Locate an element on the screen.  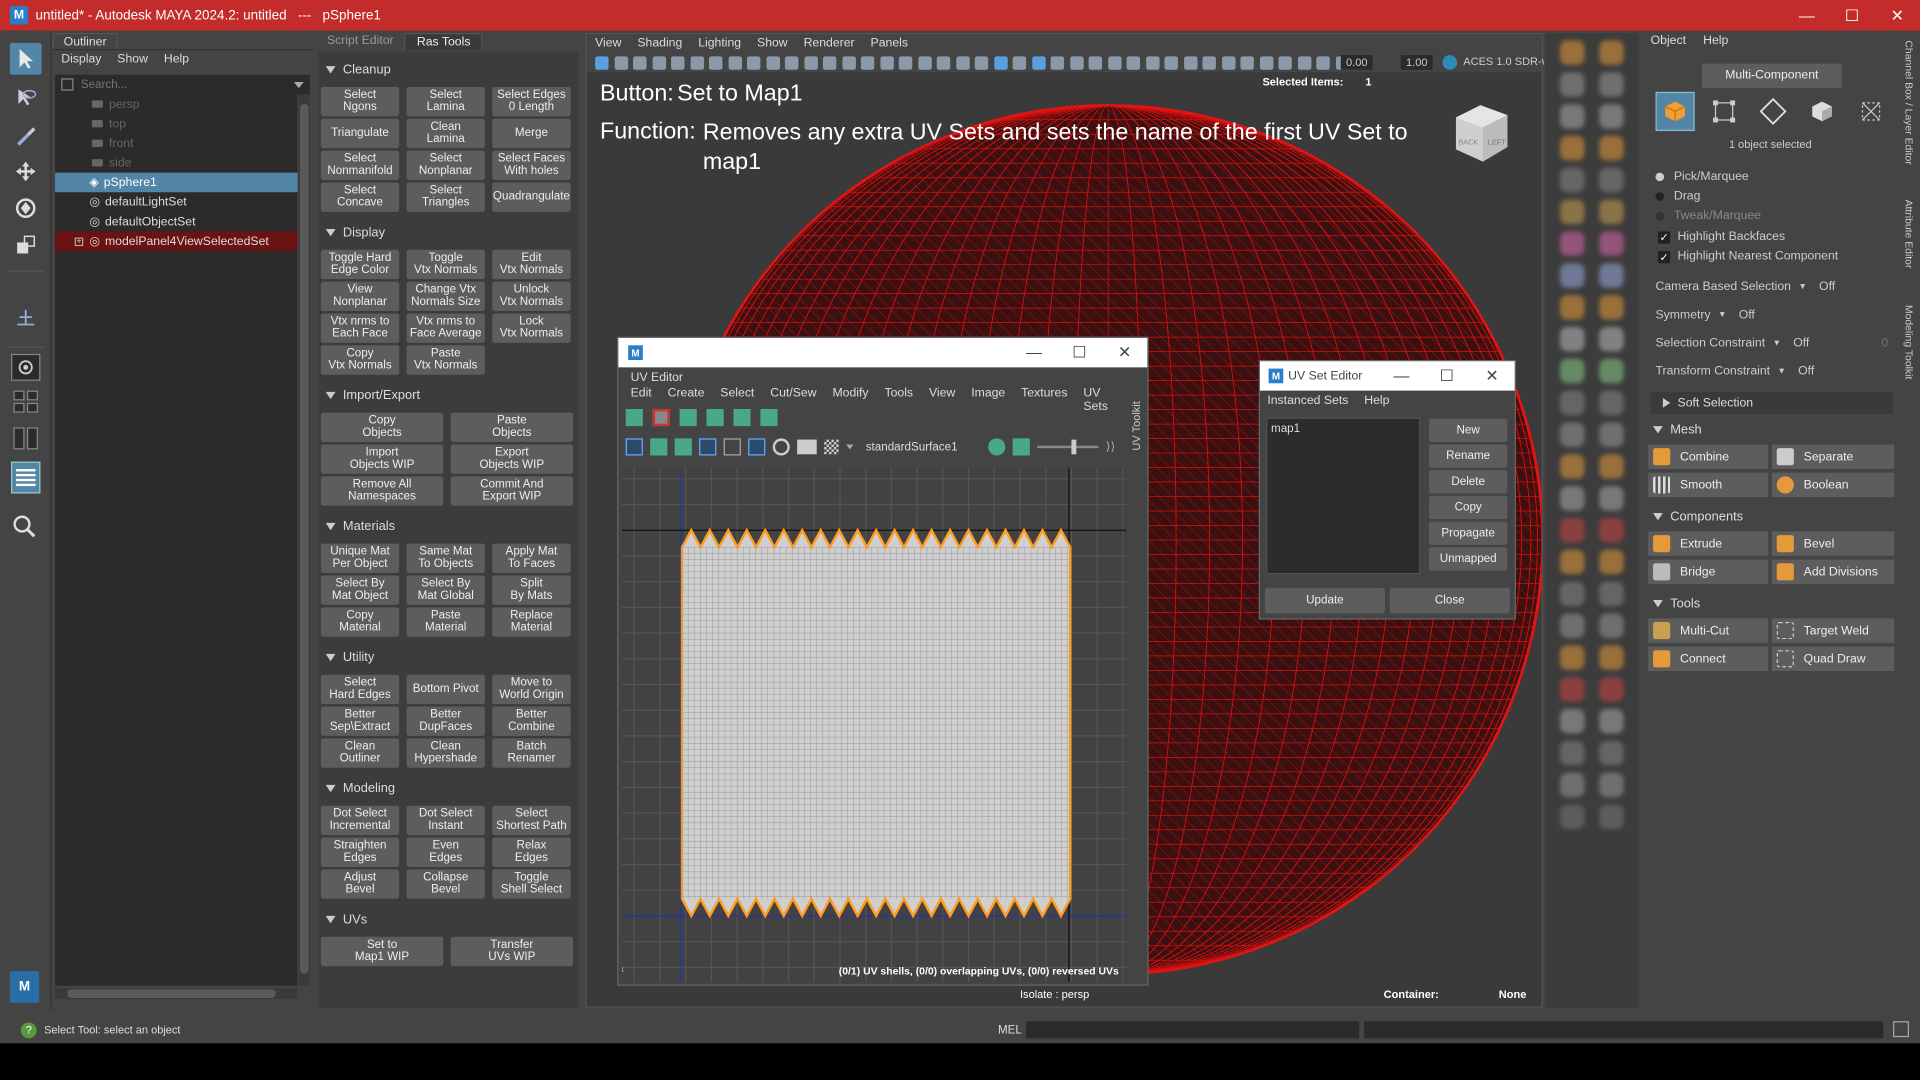
commit-and-export-button: Commit And Export WIP is located at coordinates (512, 491).